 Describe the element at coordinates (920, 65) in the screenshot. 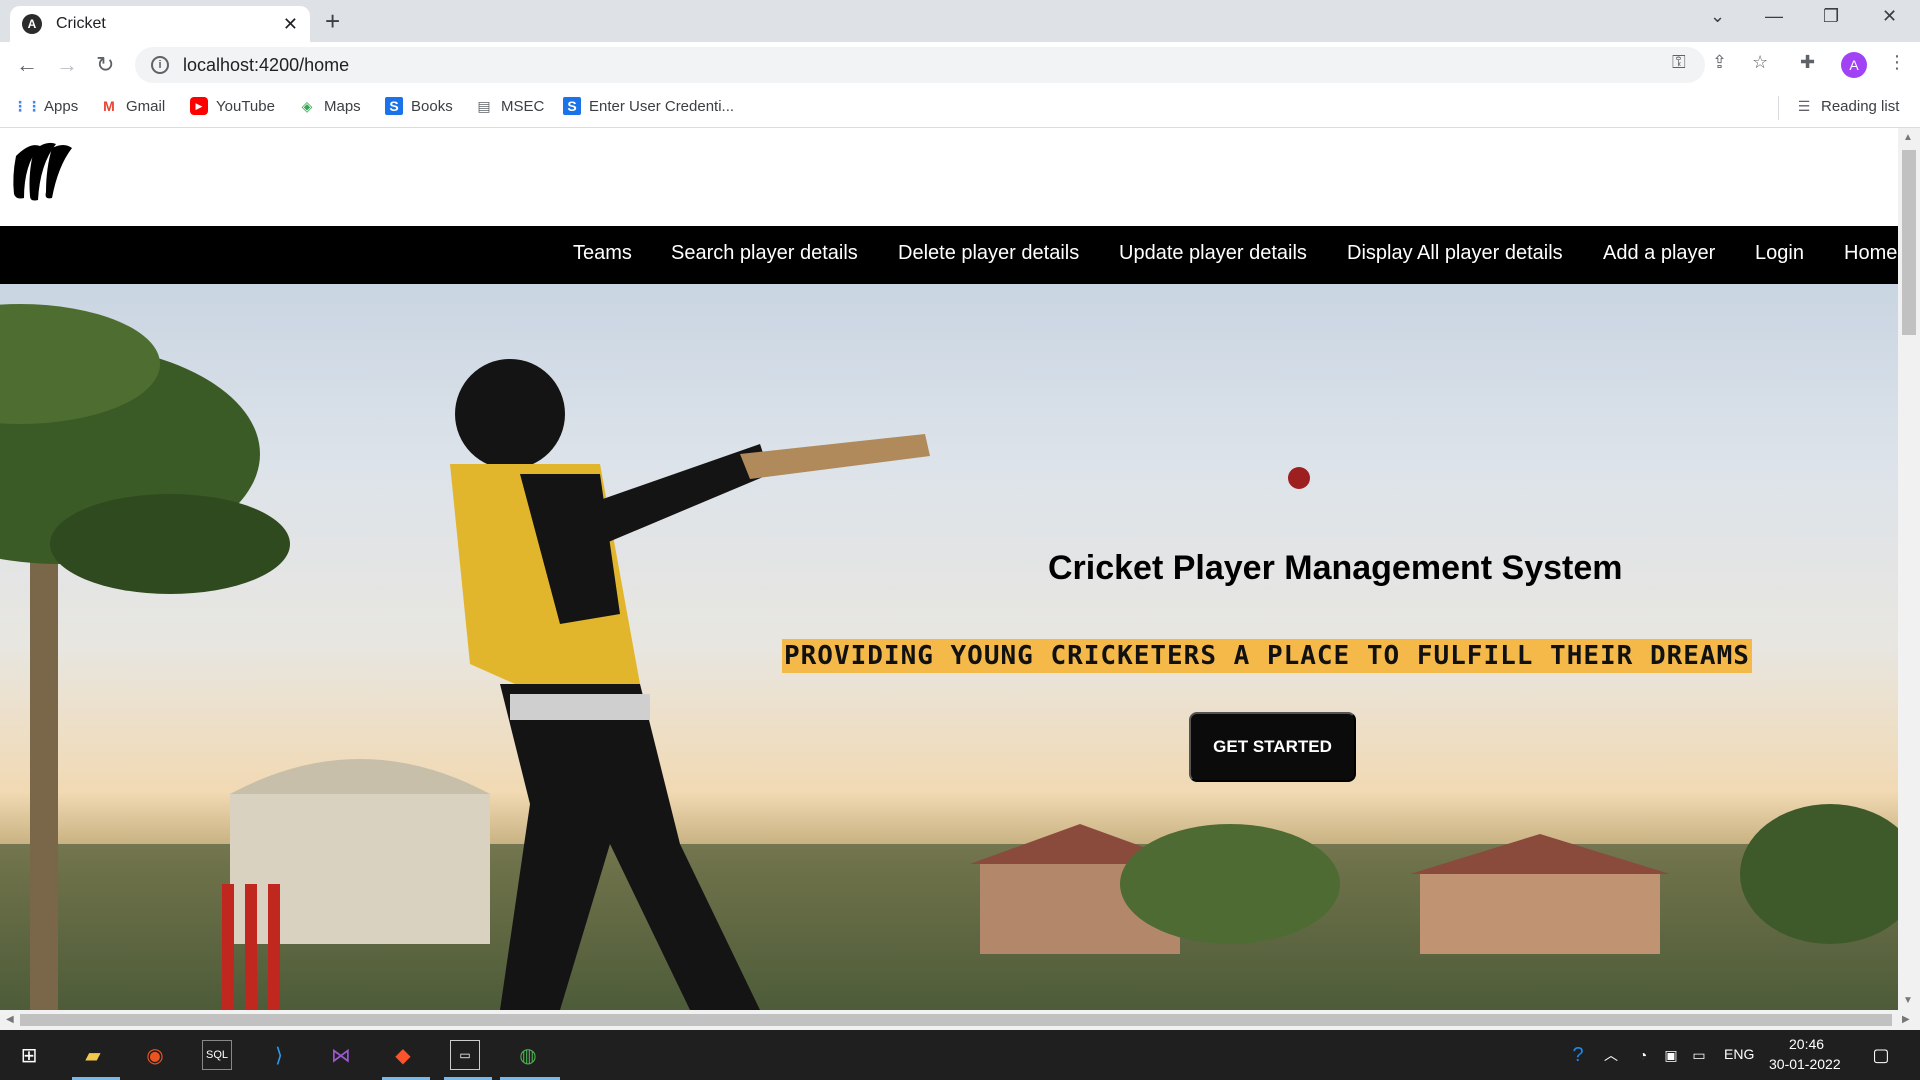

I see `address-input: i localhost:4200/home` at that location.